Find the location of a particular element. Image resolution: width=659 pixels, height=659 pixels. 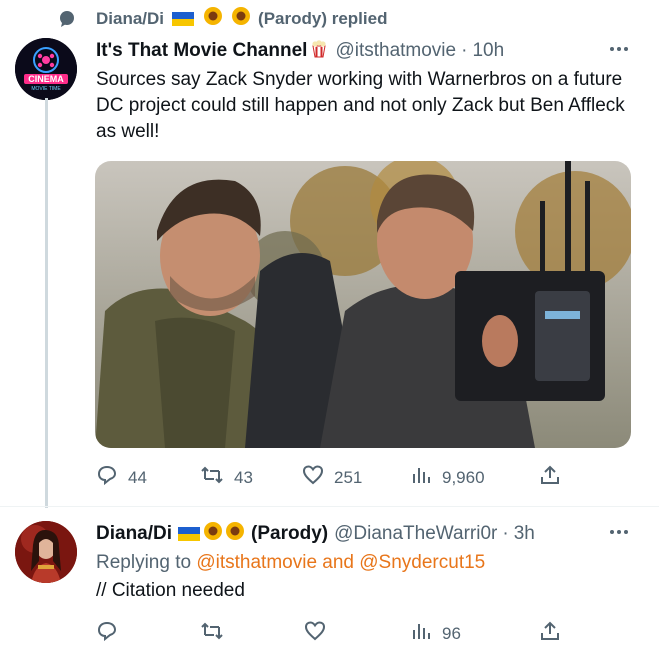

context-name: Diana/Di is located at coordinates (130, 18).